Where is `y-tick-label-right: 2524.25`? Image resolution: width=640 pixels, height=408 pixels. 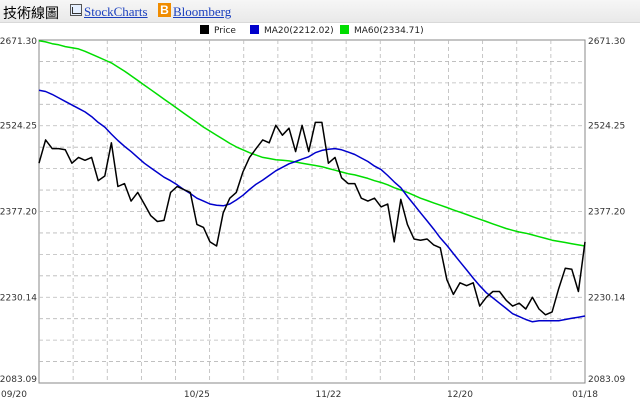
y-tick-label-right: 2524.25 is located at coordinates (606, 127).